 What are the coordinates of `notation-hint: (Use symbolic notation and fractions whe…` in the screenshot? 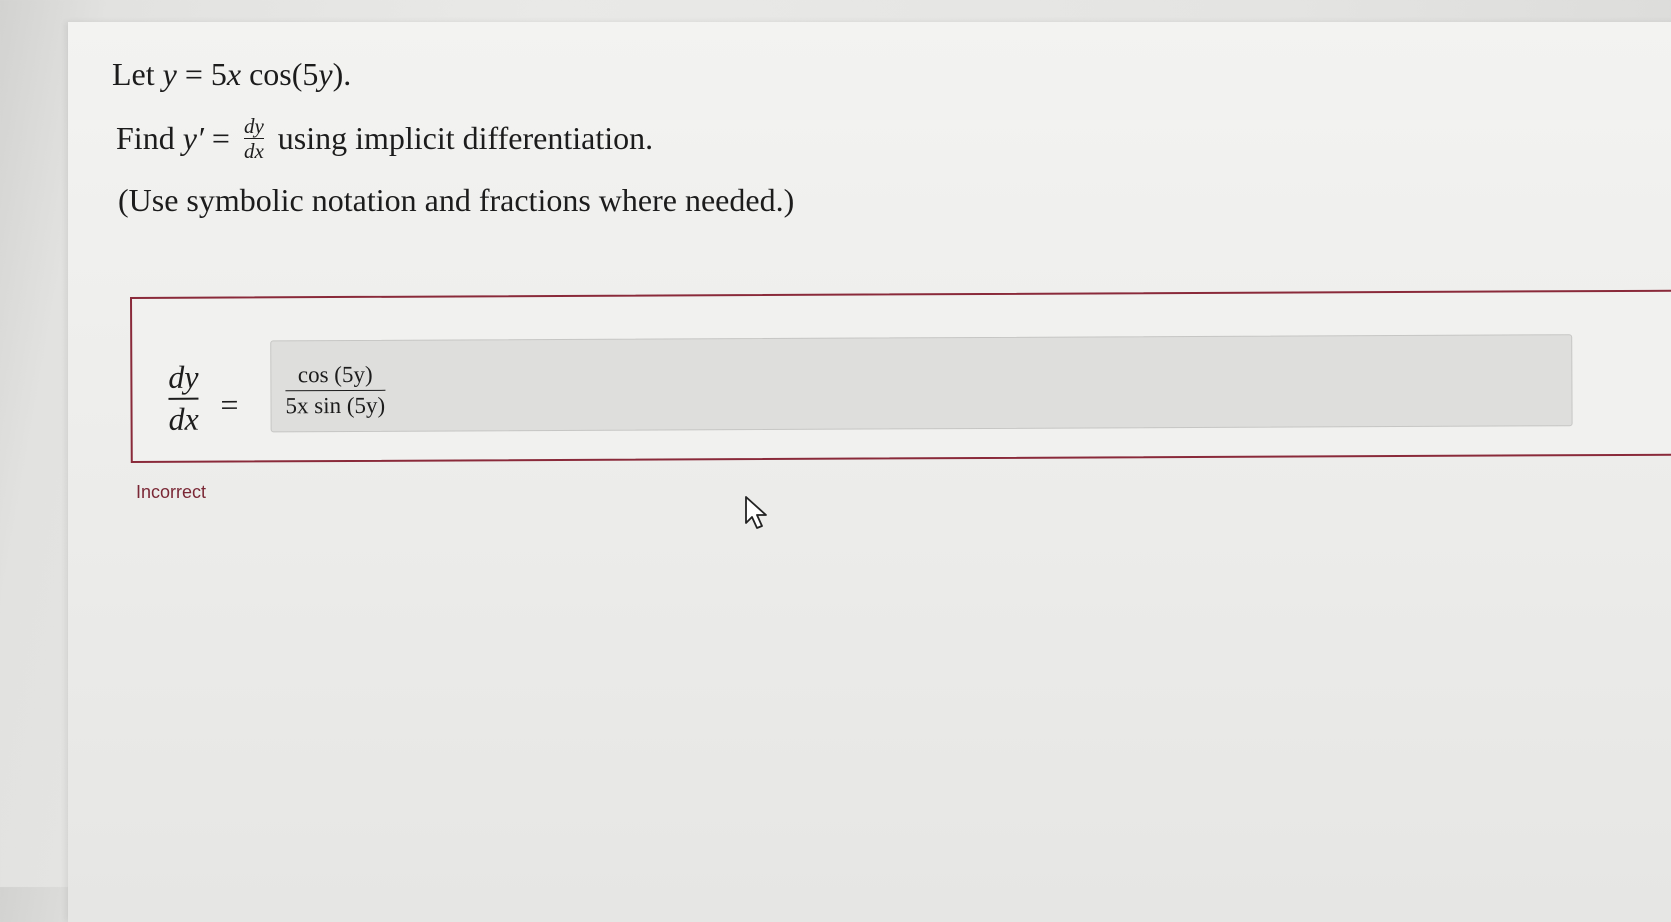 It's located at (456, 200).